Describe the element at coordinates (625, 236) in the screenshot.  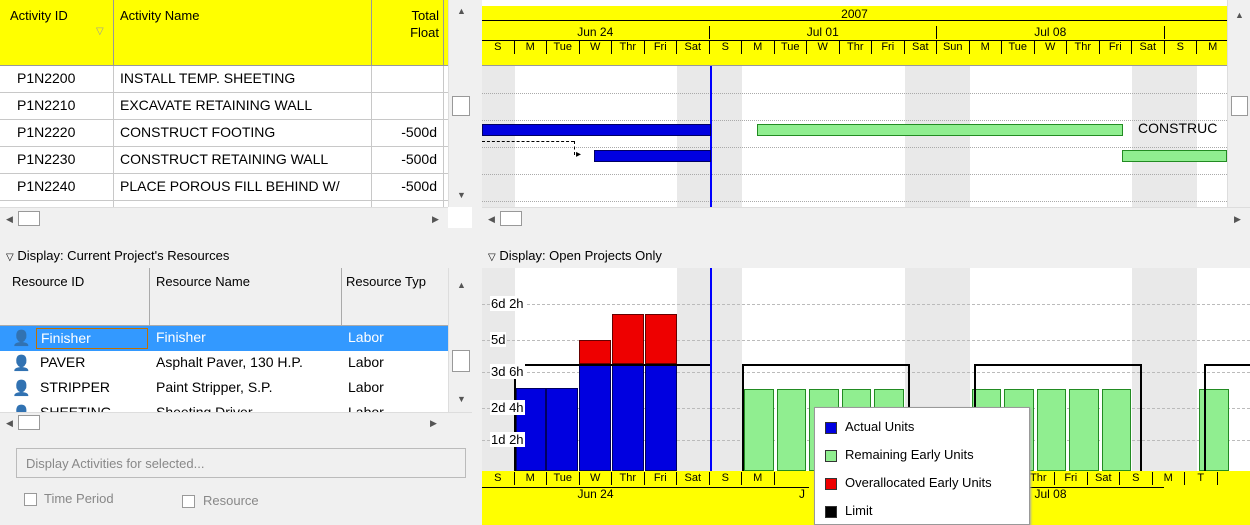
I see `horizontal-splitter` at that location.